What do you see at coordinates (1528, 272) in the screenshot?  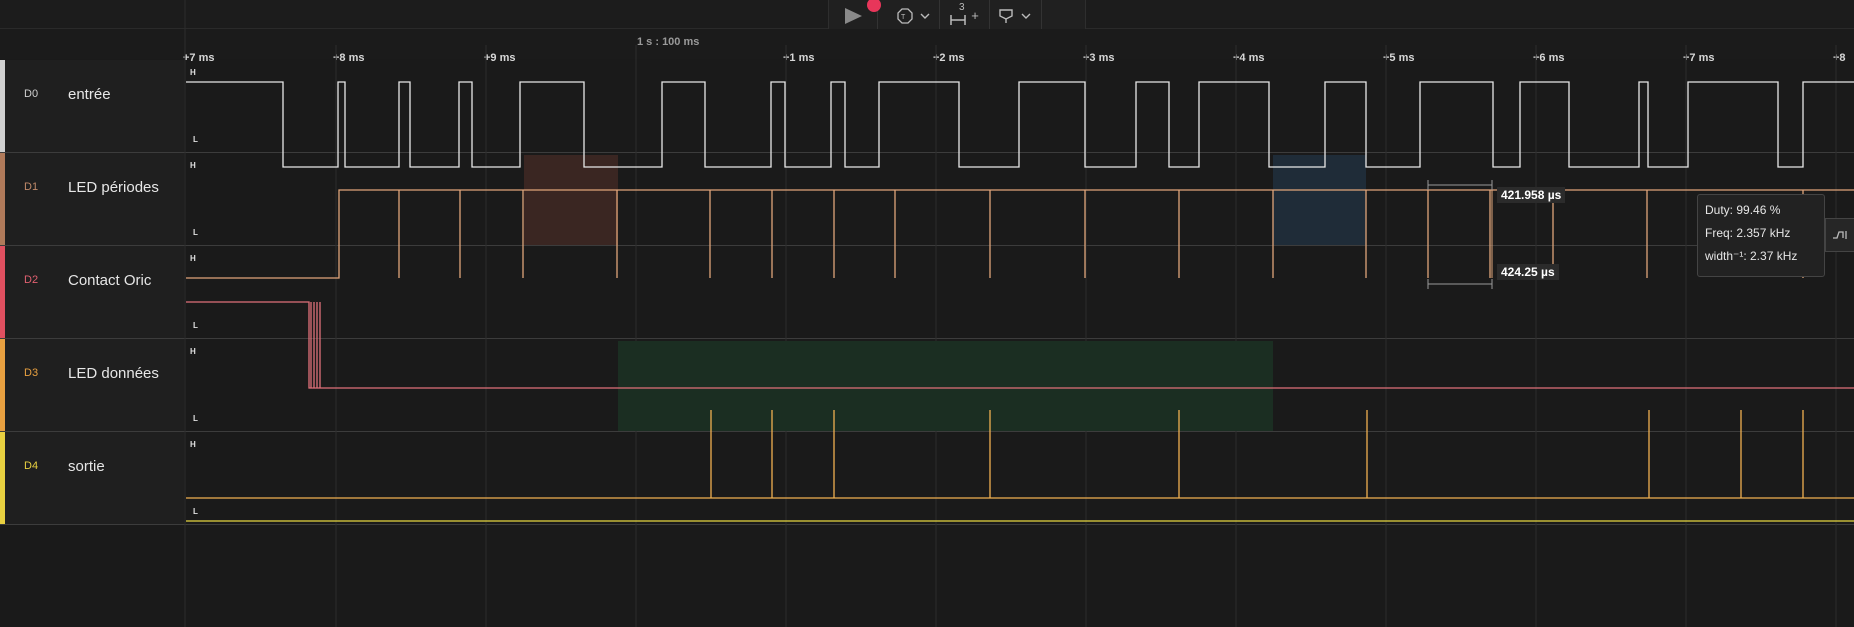 I see `measurement-period-bottom: 424.25 µs` at bounding box center [1528, 272].